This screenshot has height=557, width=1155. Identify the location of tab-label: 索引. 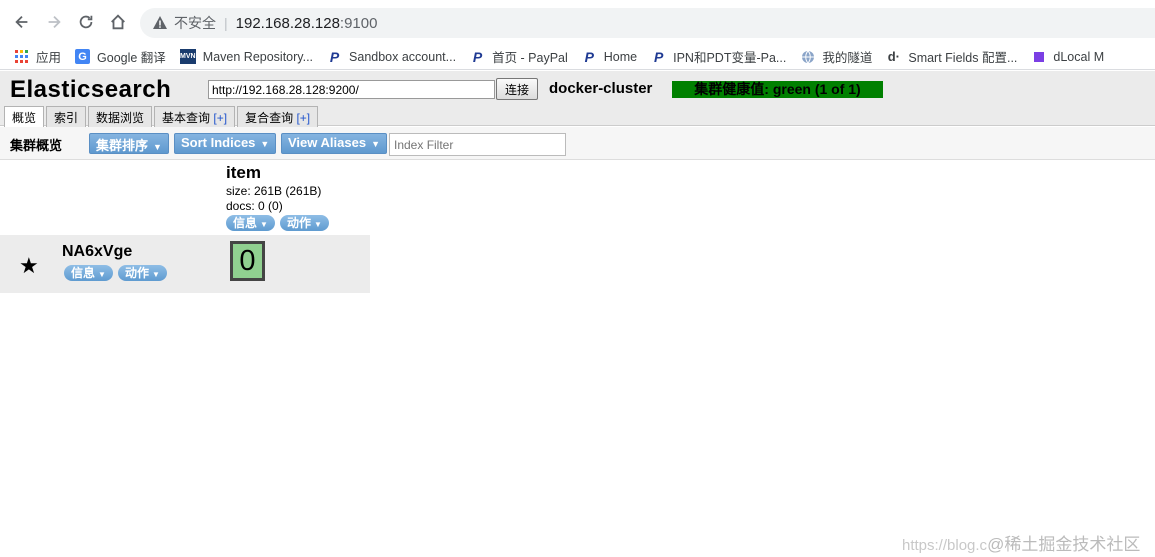
(66, 118).